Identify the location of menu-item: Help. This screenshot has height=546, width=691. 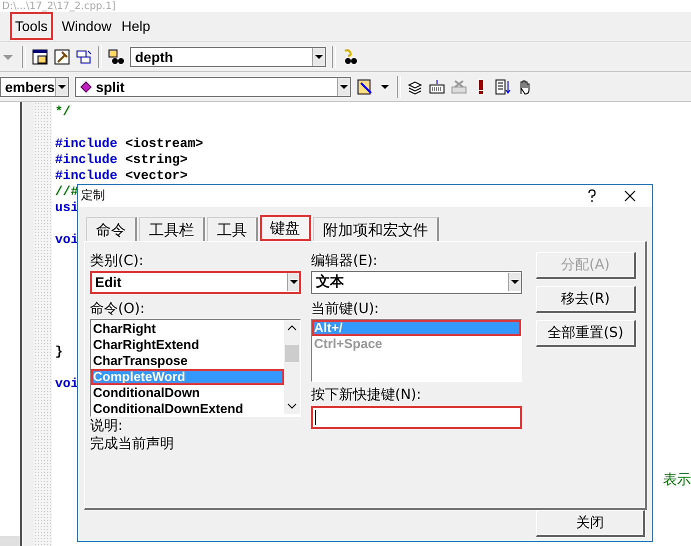
(136, 26).